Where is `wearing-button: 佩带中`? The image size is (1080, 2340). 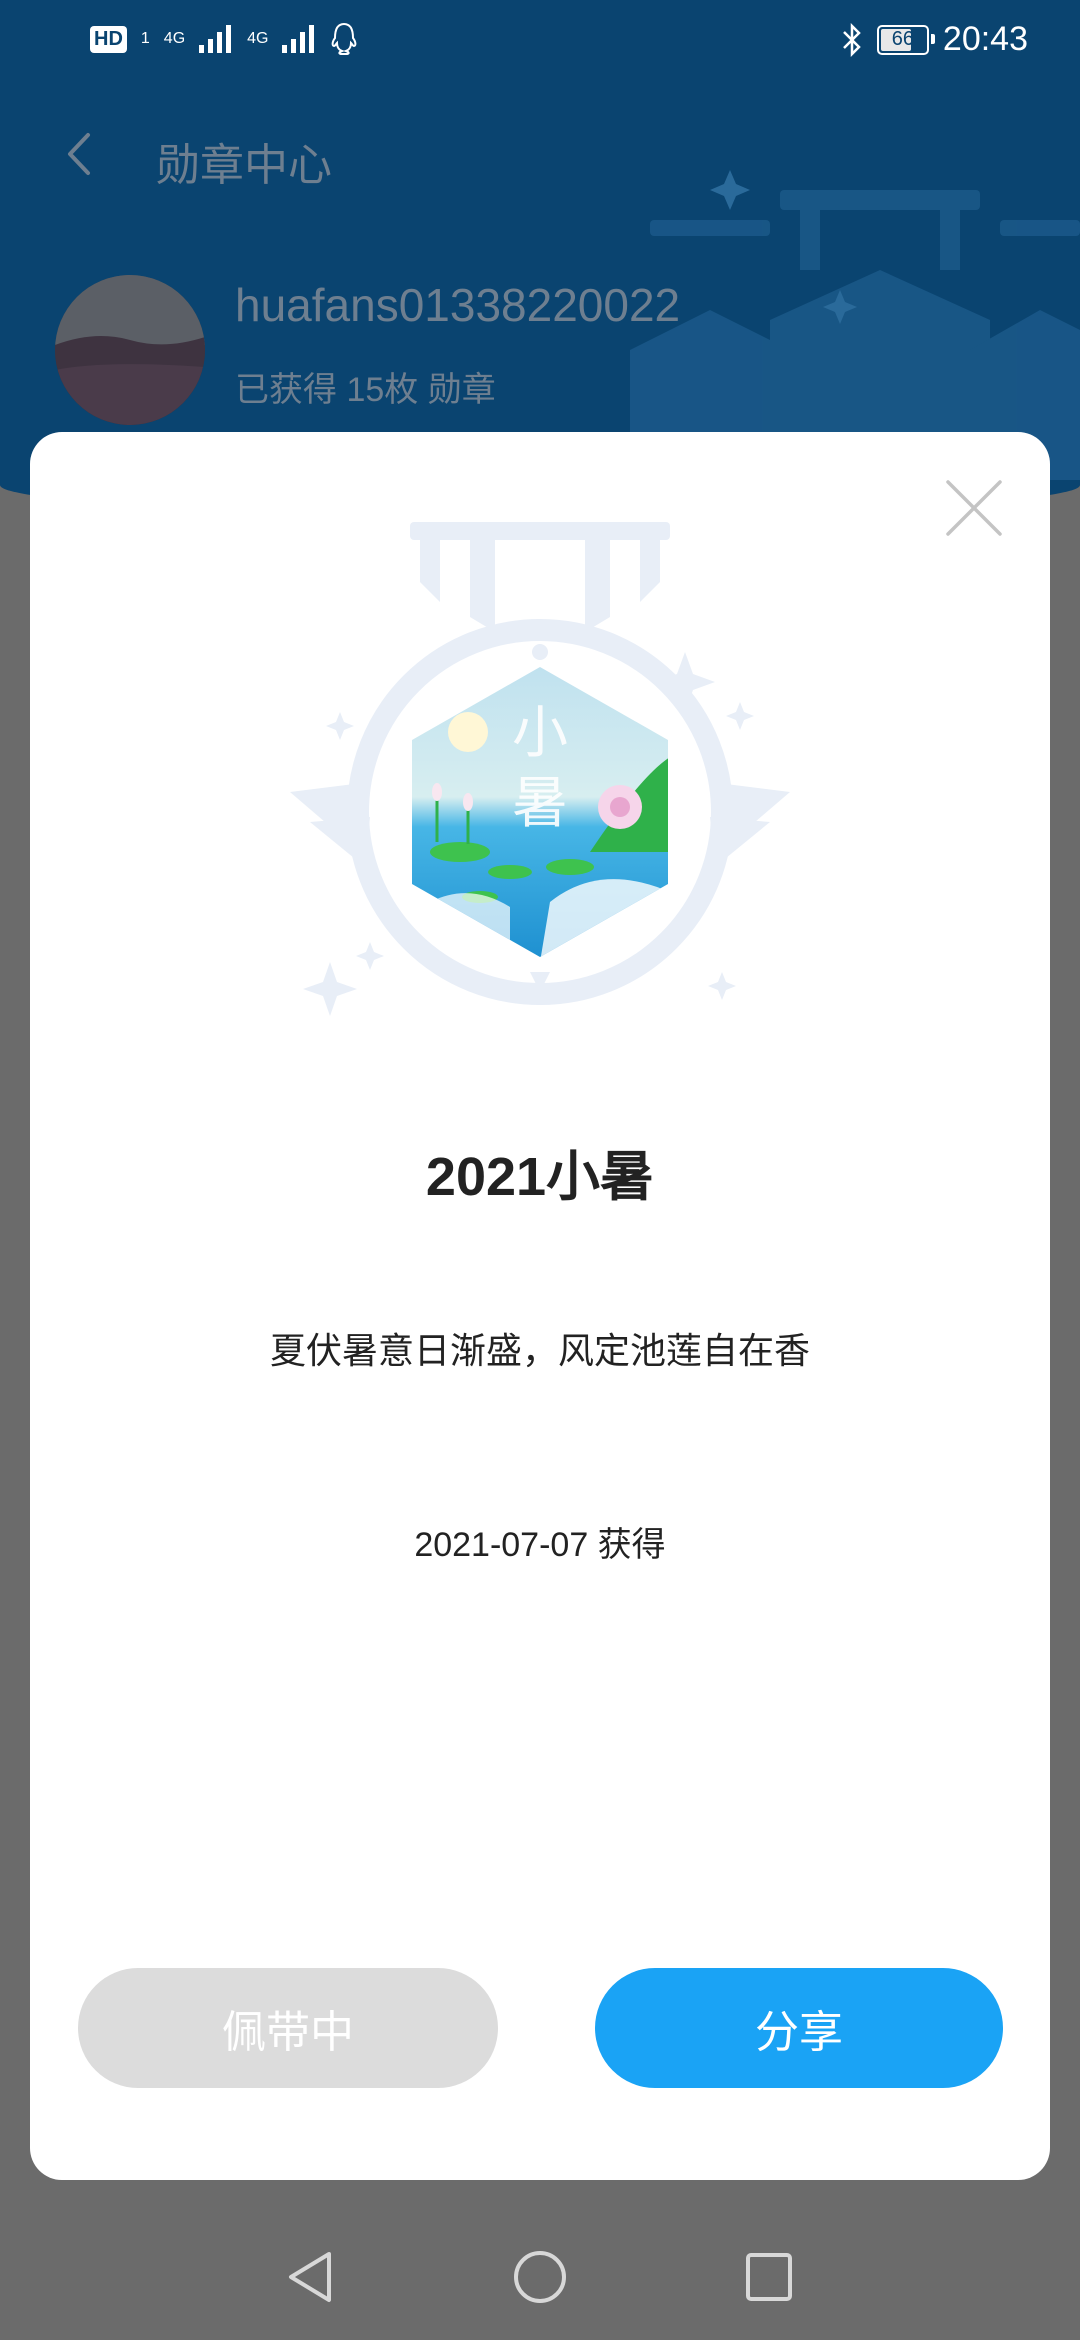
wearing-button: 佩带中 is located at coordinates (288, 2028).